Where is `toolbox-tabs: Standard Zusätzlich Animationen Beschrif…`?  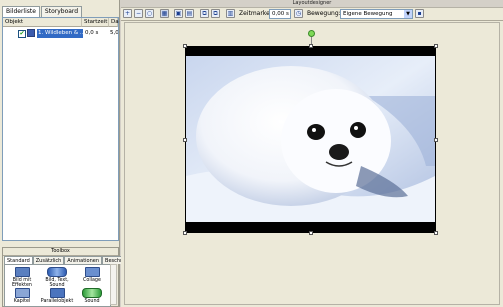 toolbox-tabs: Standard Zusätzlich Animationen Beschrif… is located at coordinates (69, 260).